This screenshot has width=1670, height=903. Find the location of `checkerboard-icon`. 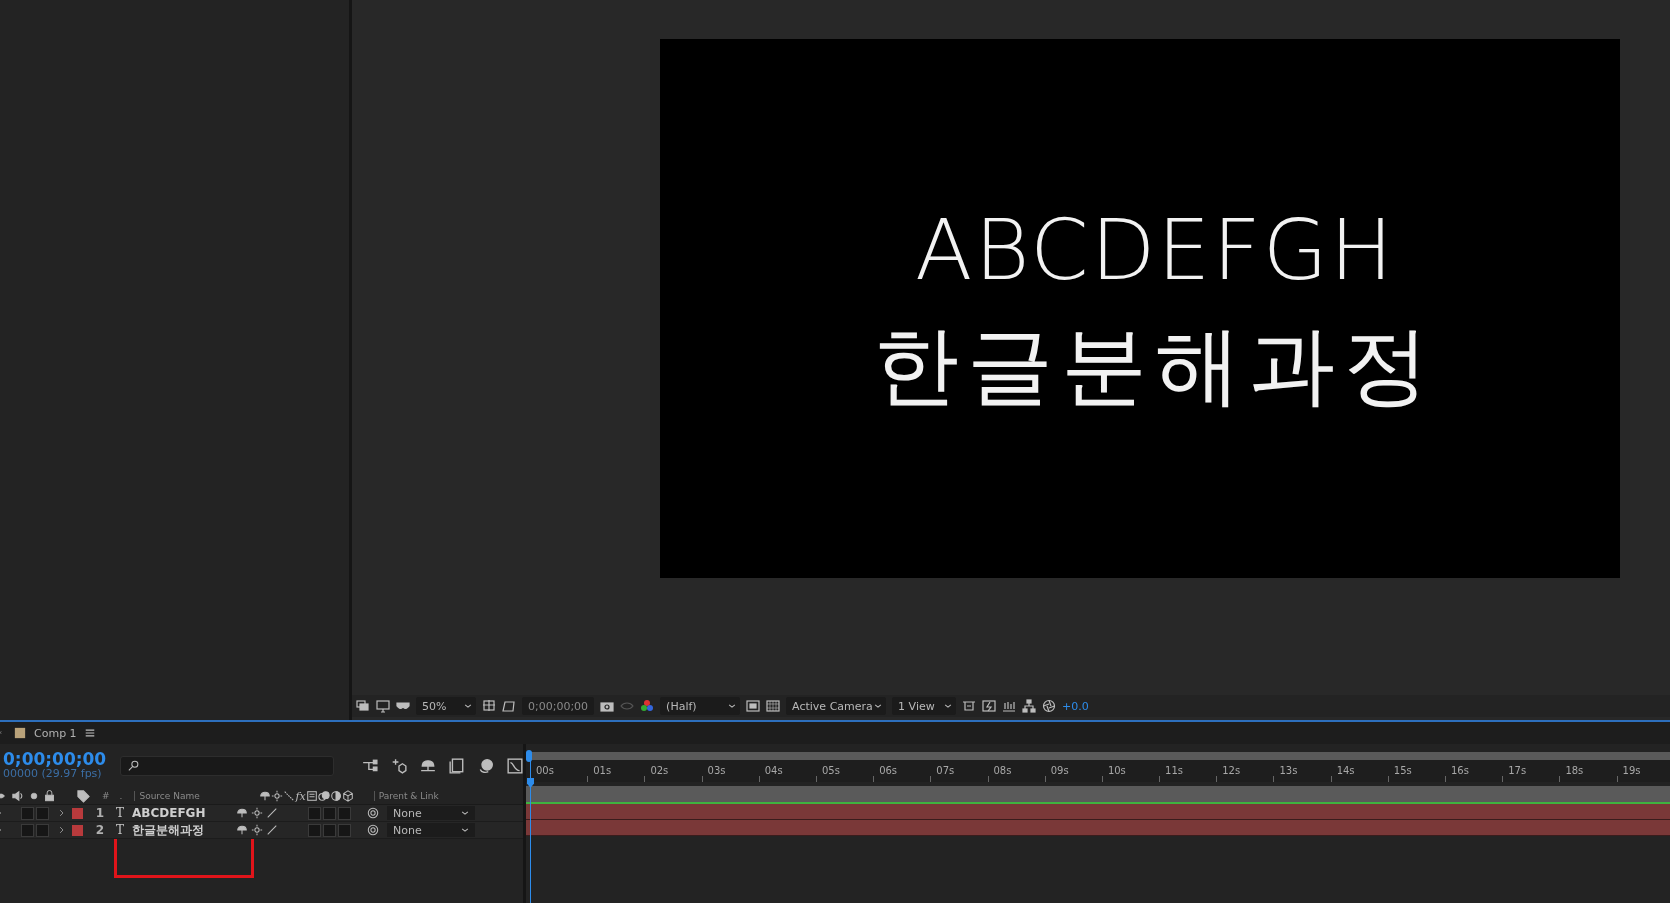

checkerboard-icon is located at coordinates (773, 706).